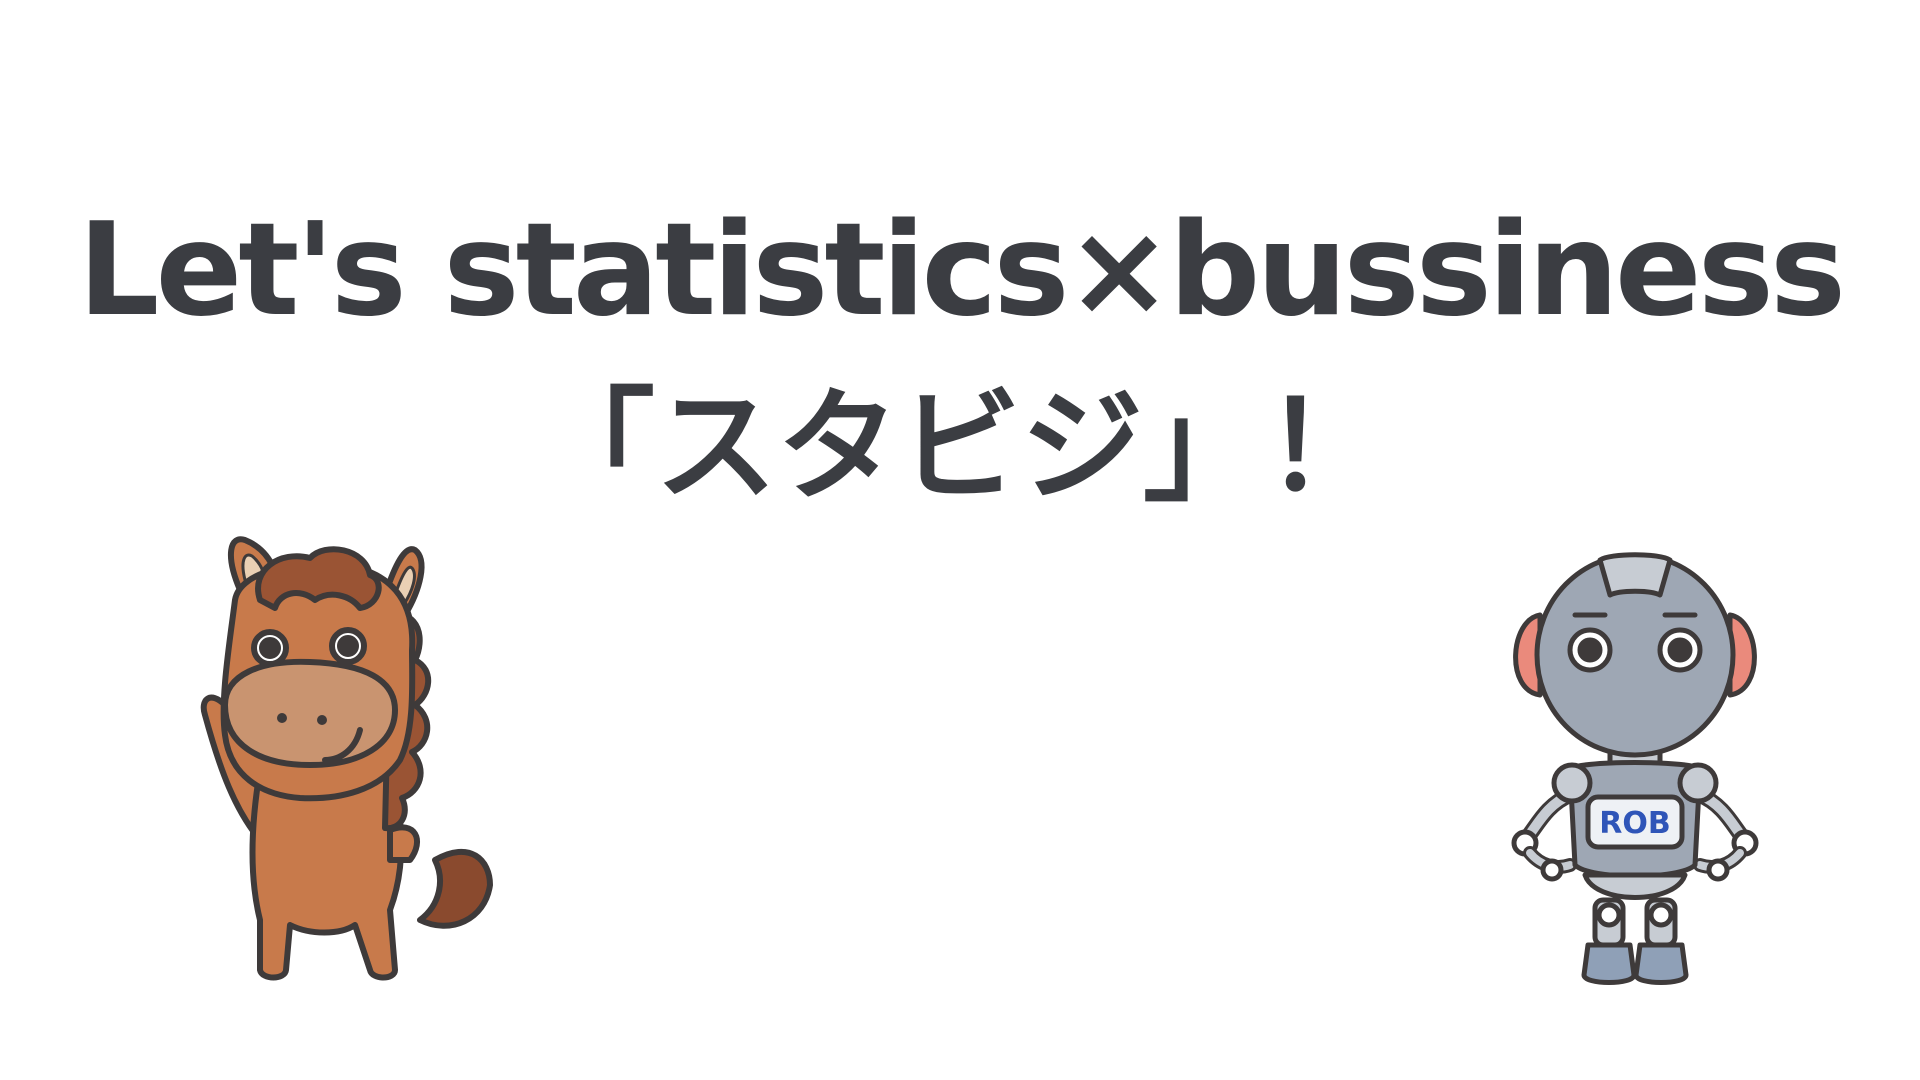  Describe the element at coordinates (1635, 768) in the screenshot. I see `robot-illustration: ROB` at that location.